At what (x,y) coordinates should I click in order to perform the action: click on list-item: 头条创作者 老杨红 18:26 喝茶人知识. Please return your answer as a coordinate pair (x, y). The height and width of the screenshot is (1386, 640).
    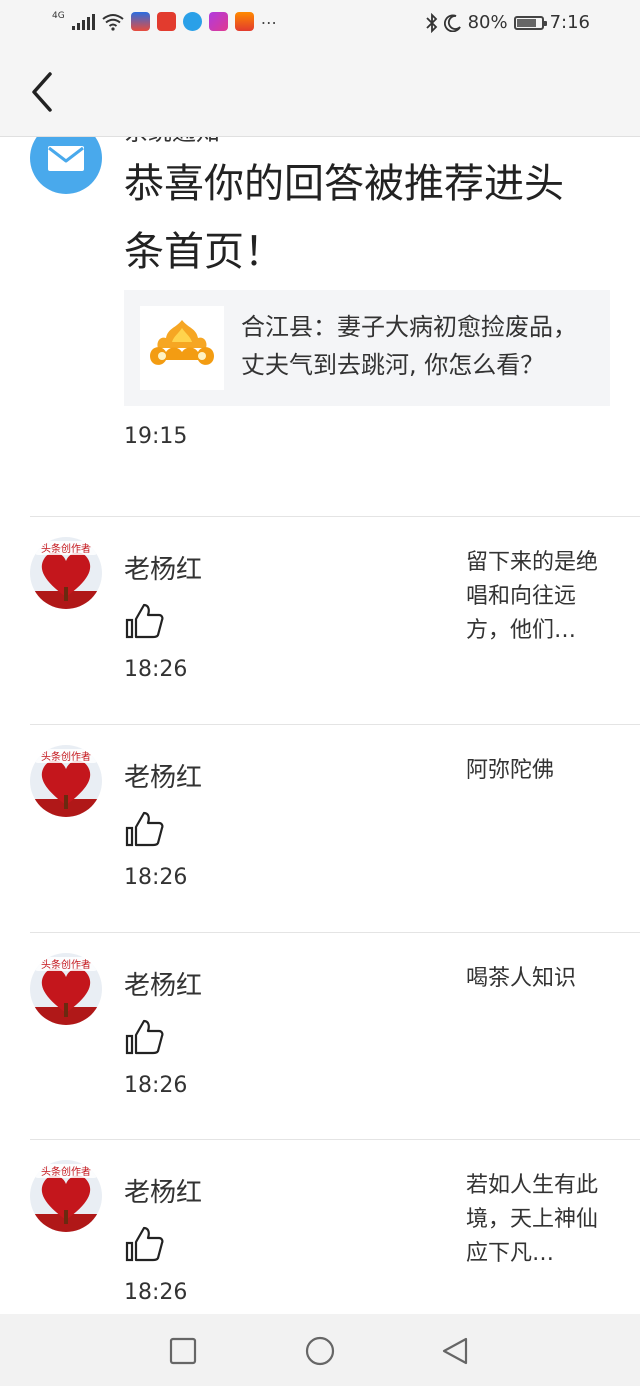
    Looking at the image, I should click on (320, 1036).